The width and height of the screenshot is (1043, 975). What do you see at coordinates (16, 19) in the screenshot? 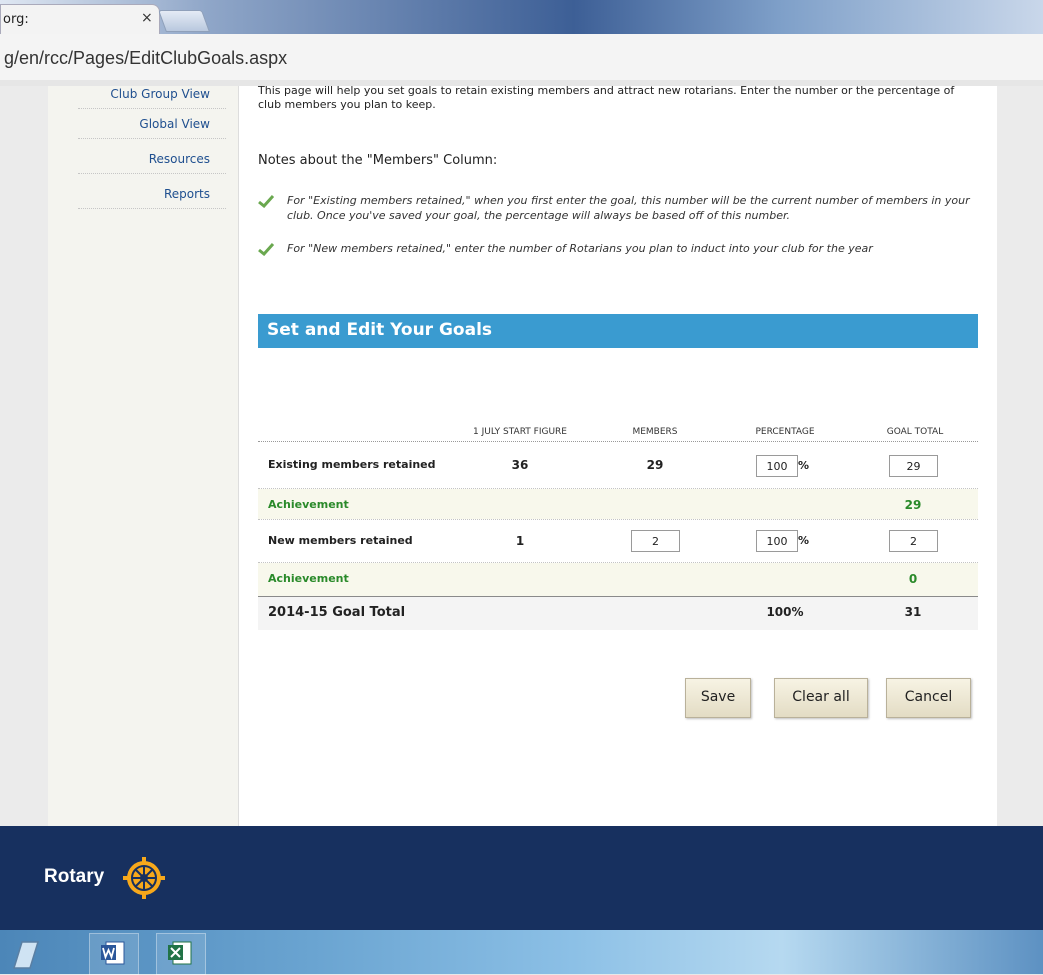
I see `tab-title: org:` at bounding box center [16, 19].